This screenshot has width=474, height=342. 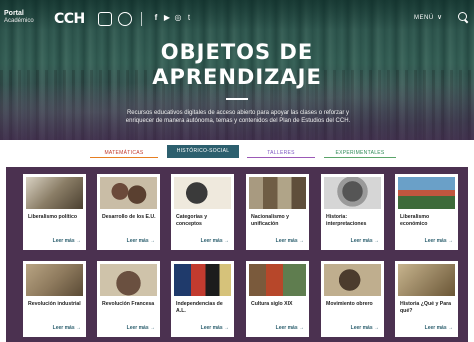 What do you see at coordinates (124, 153) in the screenshot?
I see `tab-matematicas: MATEMÁTICAS` at bounding box center [124, 153].